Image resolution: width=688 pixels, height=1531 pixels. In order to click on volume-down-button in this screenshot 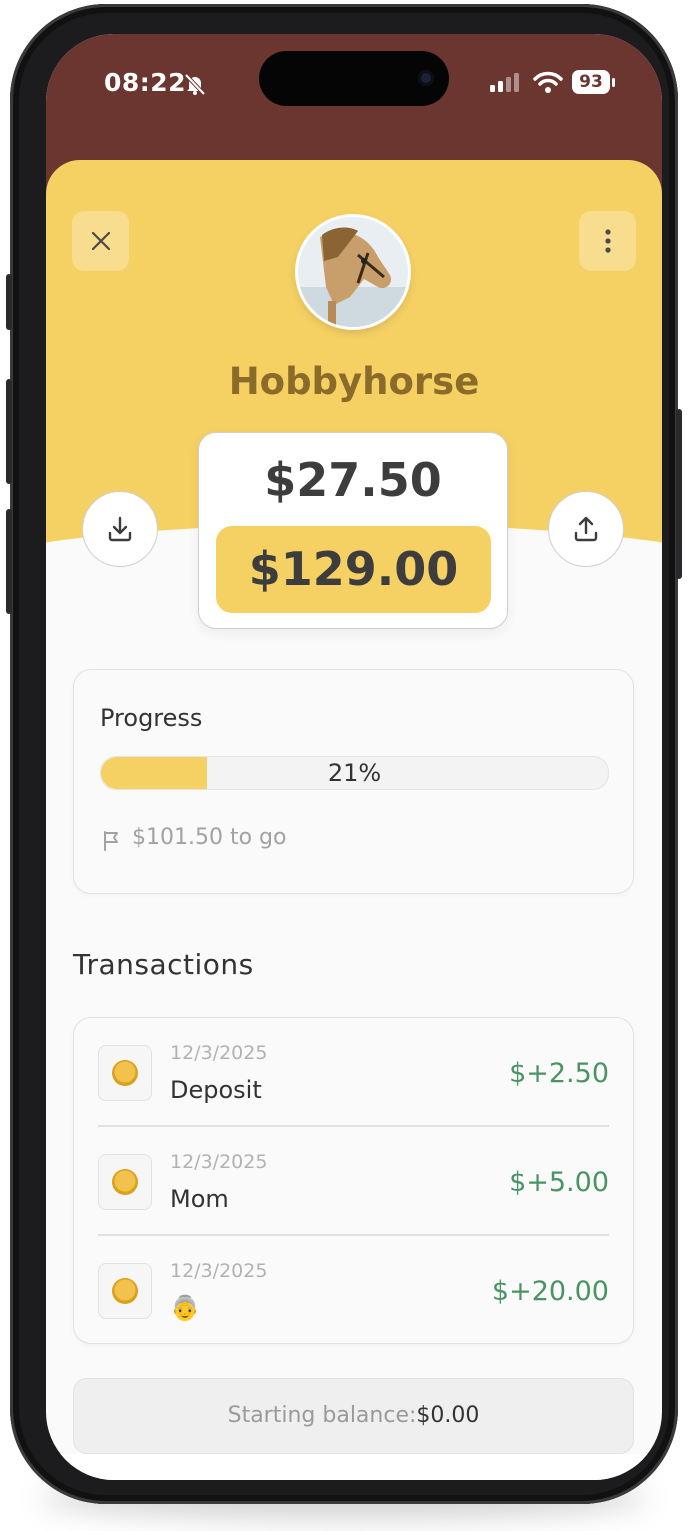, I will do `click(9, 561)`.